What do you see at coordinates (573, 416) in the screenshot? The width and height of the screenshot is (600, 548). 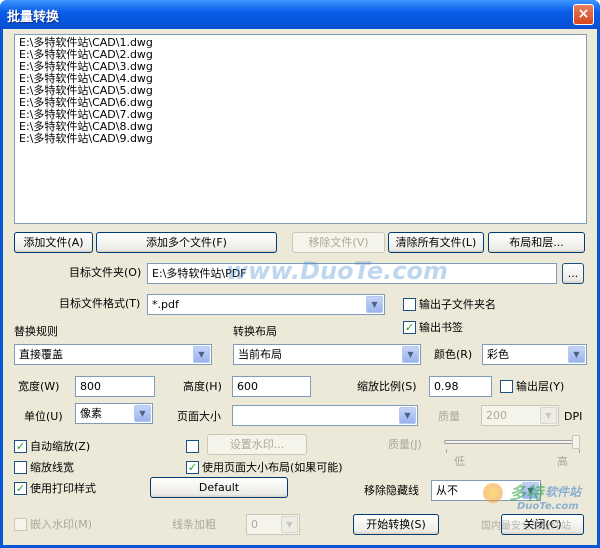 I see `dpi-label: DPI` at bounding box center [573, 416].